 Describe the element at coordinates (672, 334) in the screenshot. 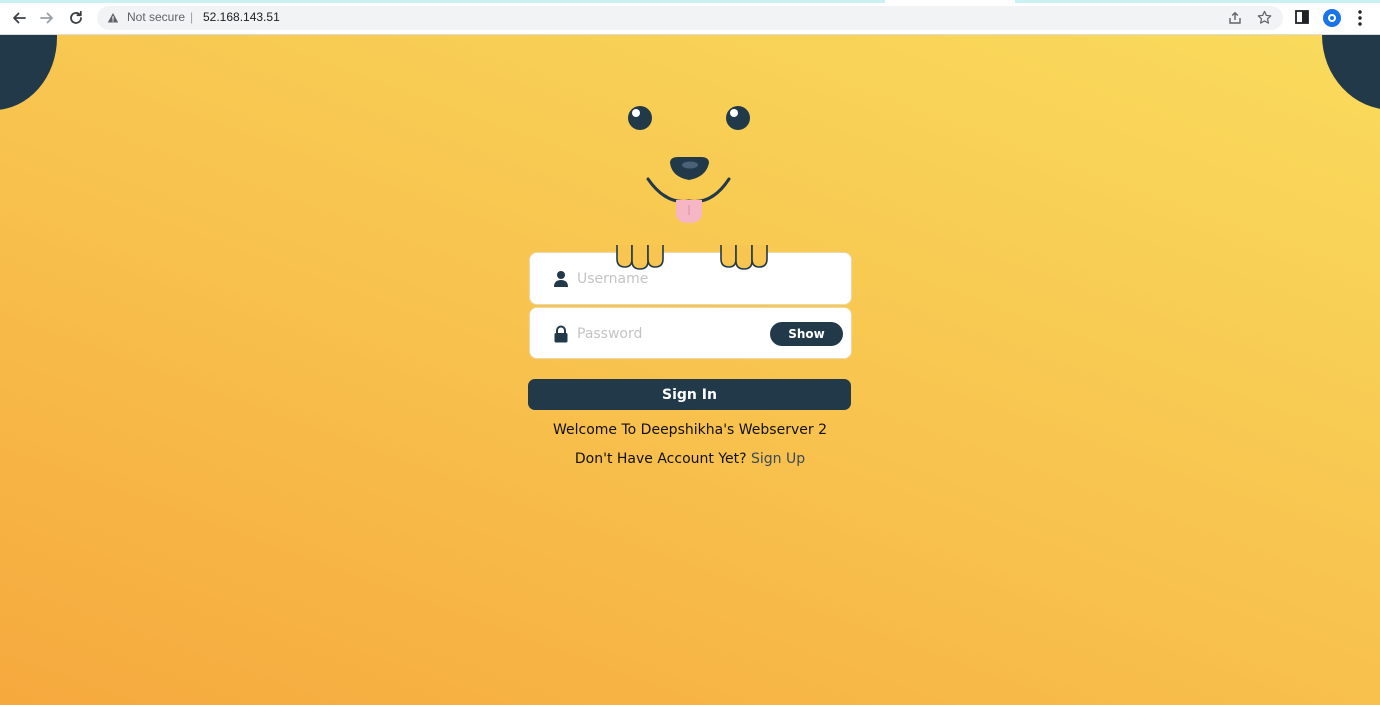

I see `password-input` at that location.